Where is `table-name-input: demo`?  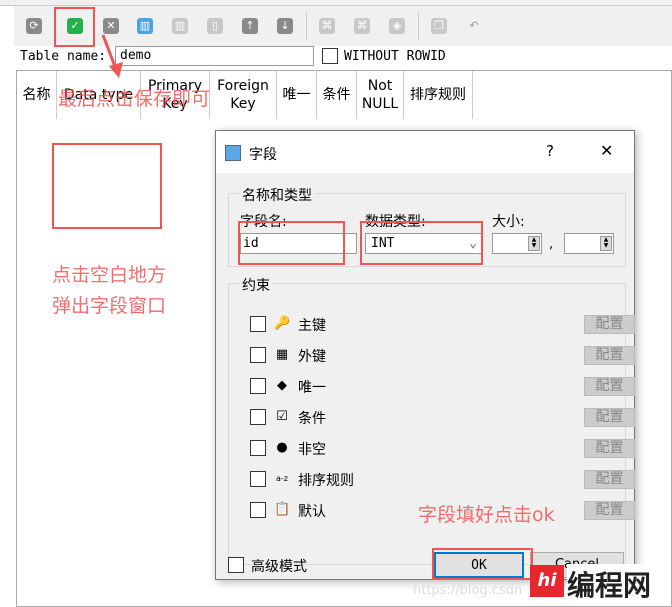 table-name-input: demo is located at coordinates (214, 56).